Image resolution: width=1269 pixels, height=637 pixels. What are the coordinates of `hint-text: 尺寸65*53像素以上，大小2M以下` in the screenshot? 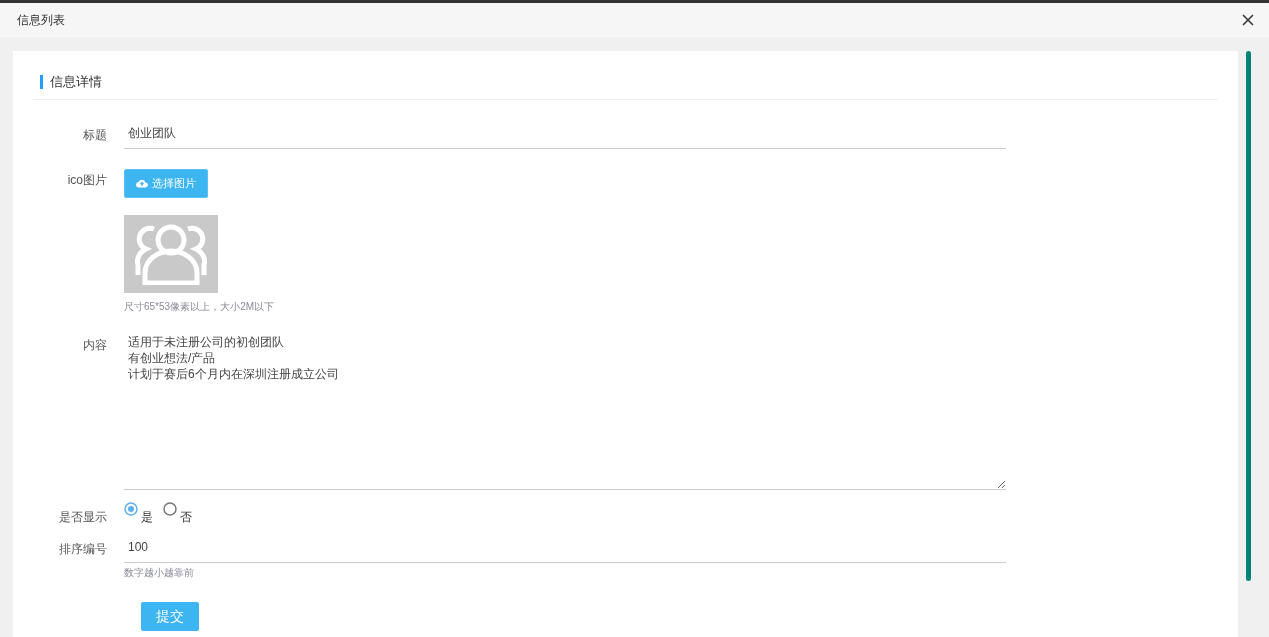 It's located at (200, 306).